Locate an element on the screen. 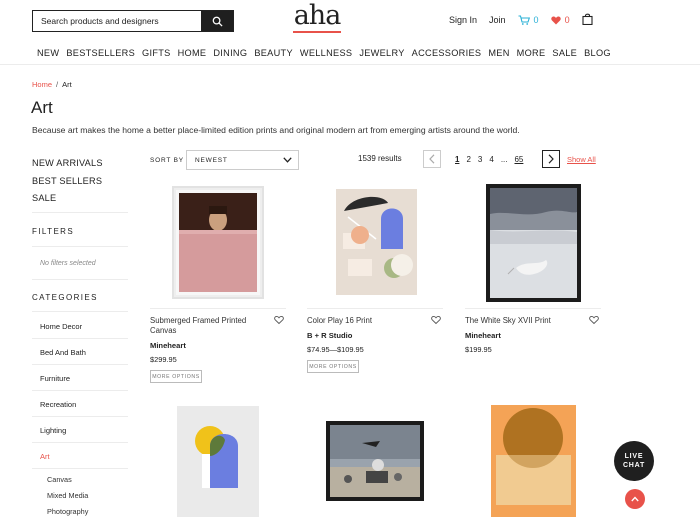  back-to-top-button is located at coordinates (635, 499).